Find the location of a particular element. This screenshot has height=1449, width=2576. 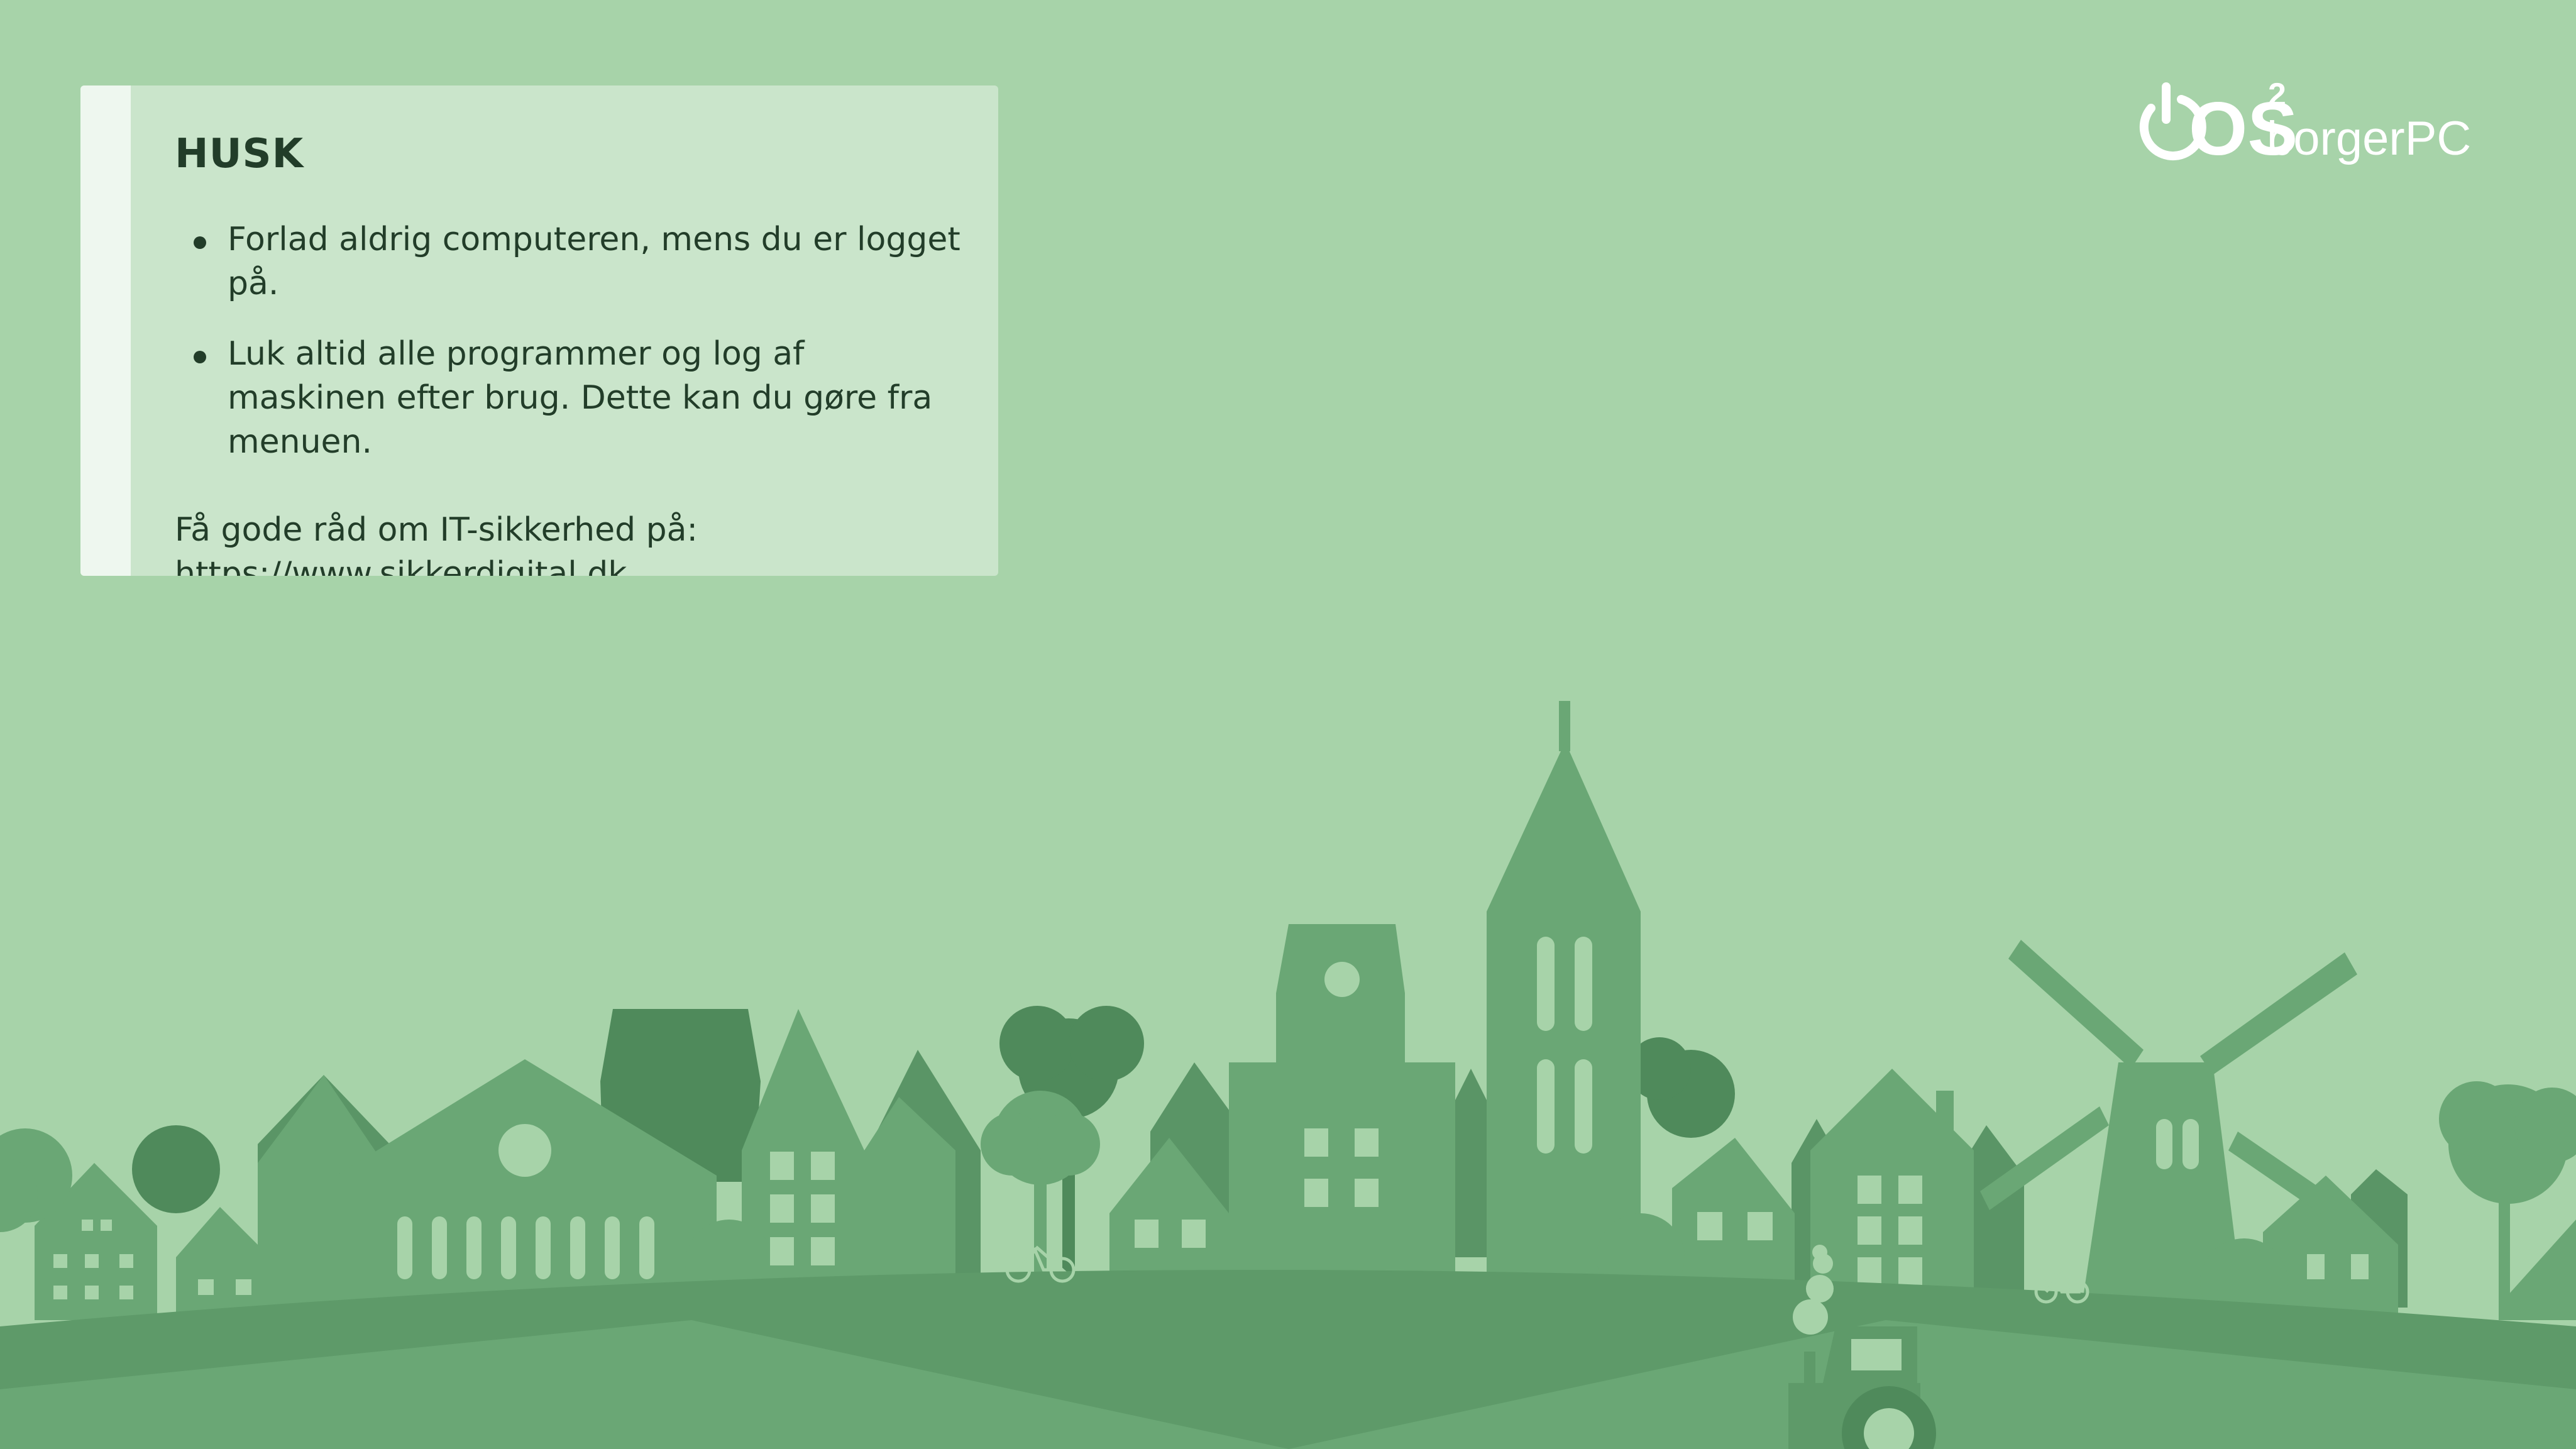

tree is located at coordinates (2477, 1119).